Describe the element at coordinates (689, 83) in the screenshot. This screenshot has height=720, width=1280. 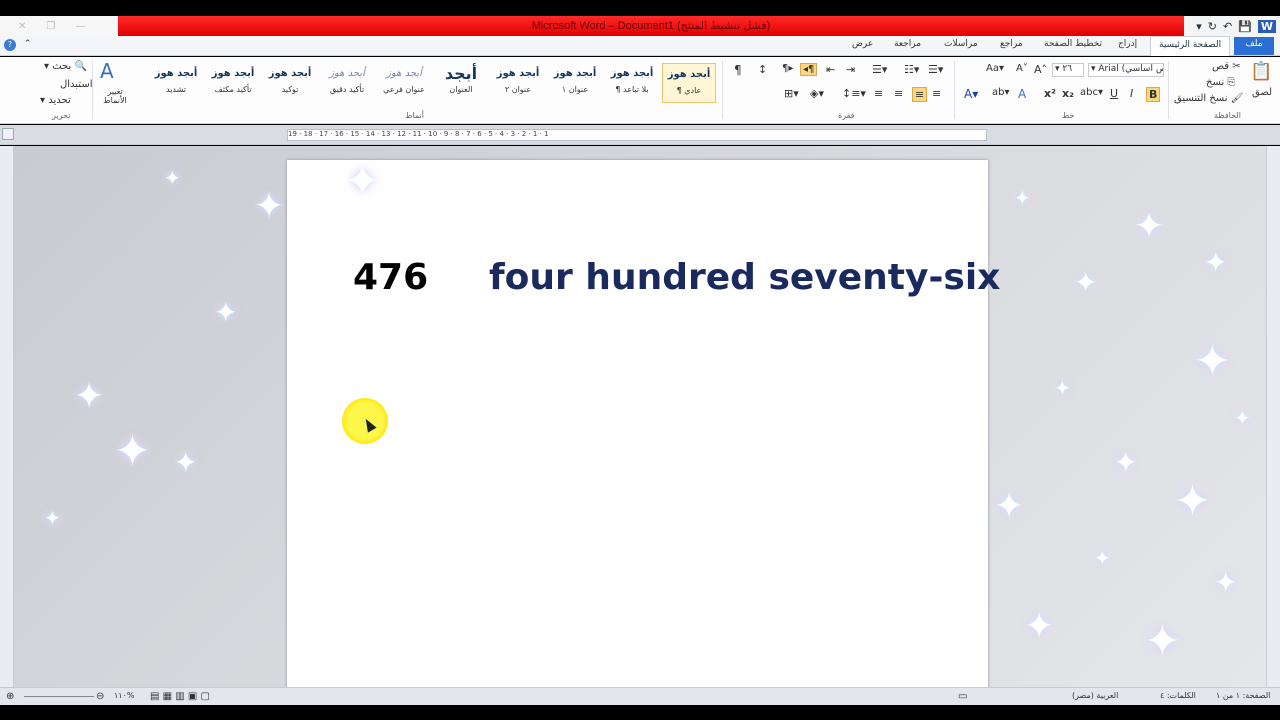
I see `style-item: أبجد هوز ¶ عادي` at that location.